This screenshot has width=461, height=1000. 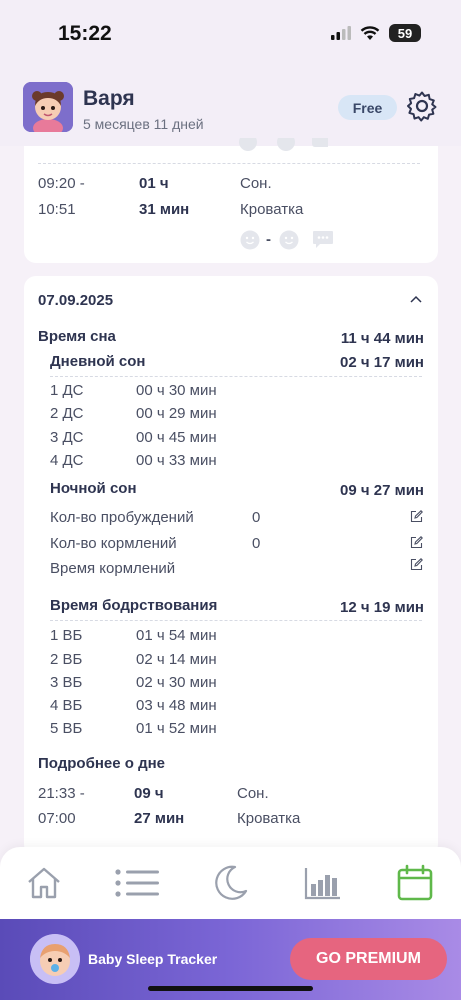 What do you see at coordinates (256, 543) in the screenshot?
I see `feedings-value: 0` at bounding box center [256, 543].